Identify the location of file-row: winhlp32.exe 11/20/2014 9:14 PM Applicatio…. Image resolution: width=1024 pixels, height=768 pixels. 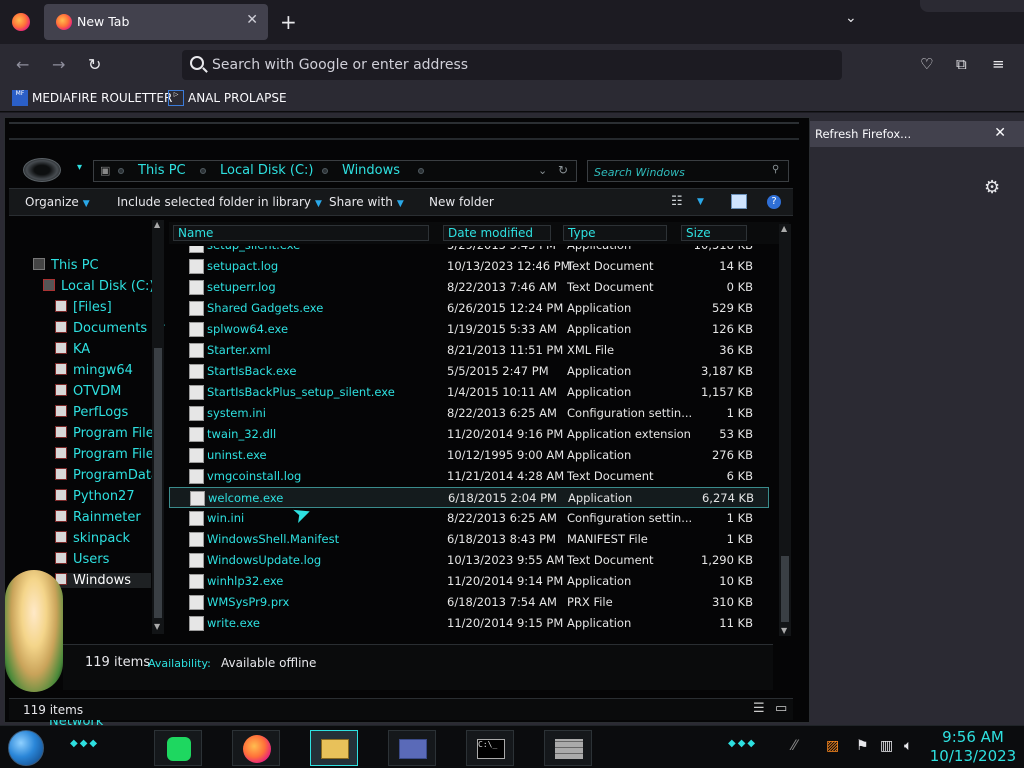
(469, 581).